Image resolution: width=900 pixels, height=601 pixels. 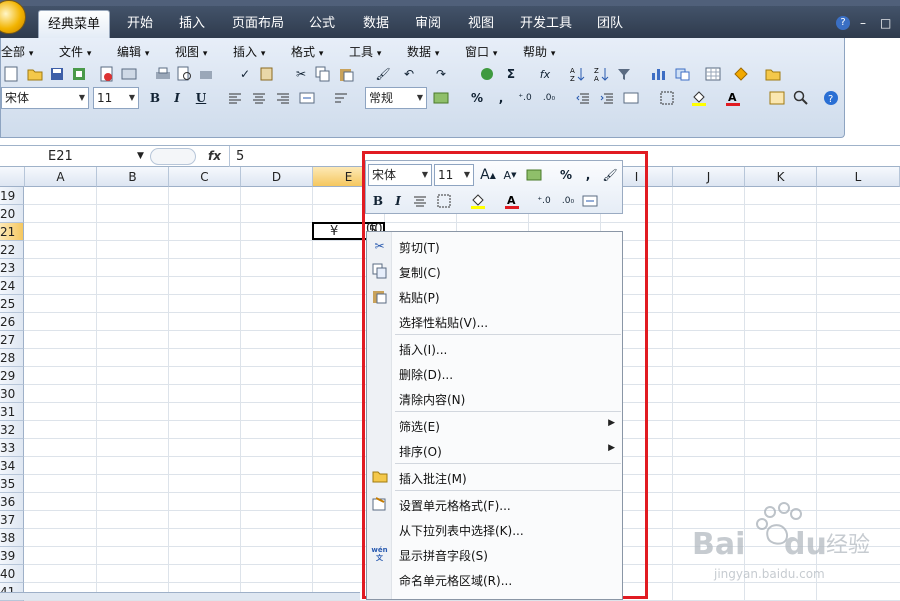 What do you see at coordinates (488, 175) in the screenshot?
I see `grow-font-button: A ▲` at bounding box center [488, 175].